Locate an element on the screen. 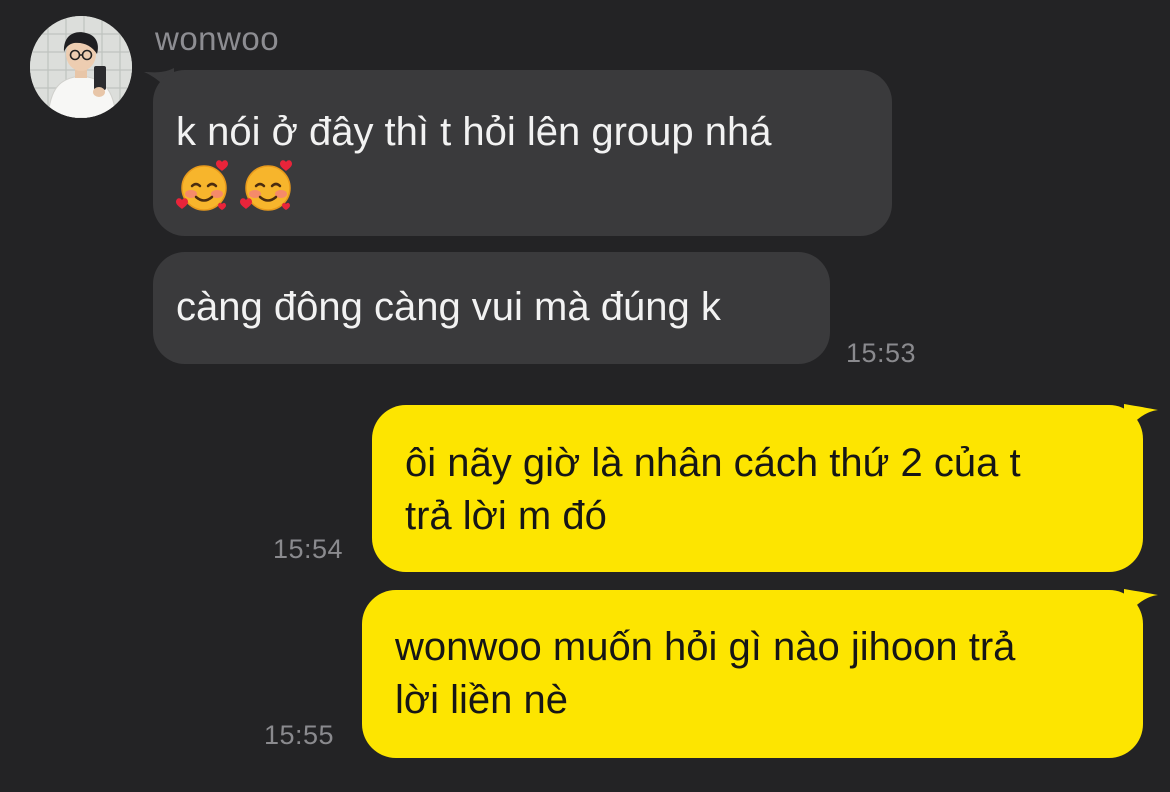  message-line: wonwoo muốn hỏi gì nào jihoon trả is located at coordinates (705, 647).